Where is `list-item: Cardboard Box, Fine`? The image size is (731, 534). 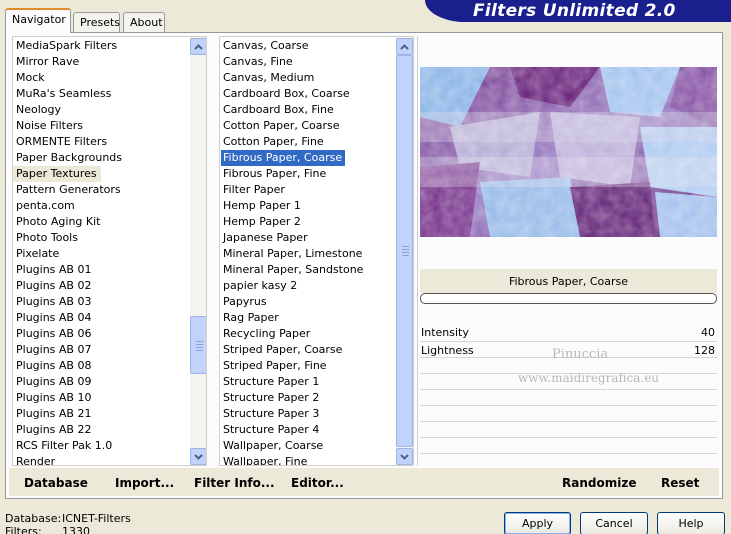 list-item: Cardboard Box, Fine is located at coordinates (316, 110).